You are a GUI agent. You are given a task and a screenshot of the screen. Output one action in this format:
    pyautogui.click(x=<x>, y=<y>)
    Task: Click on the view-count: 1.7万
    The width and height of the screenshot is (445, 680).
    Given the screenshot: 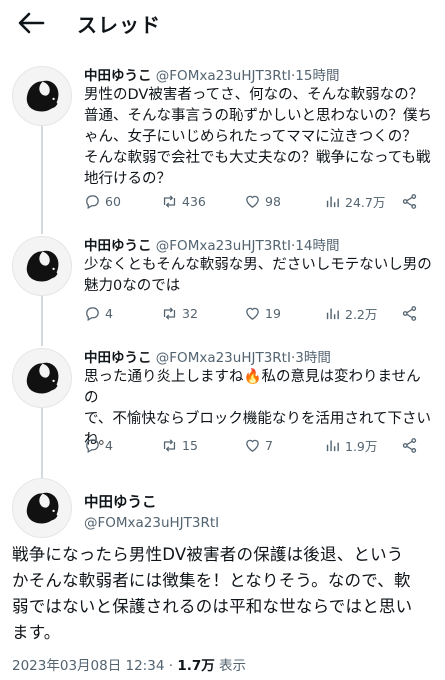 What is the action you would take?
    pyautogui.click(x=196, y=666)
    